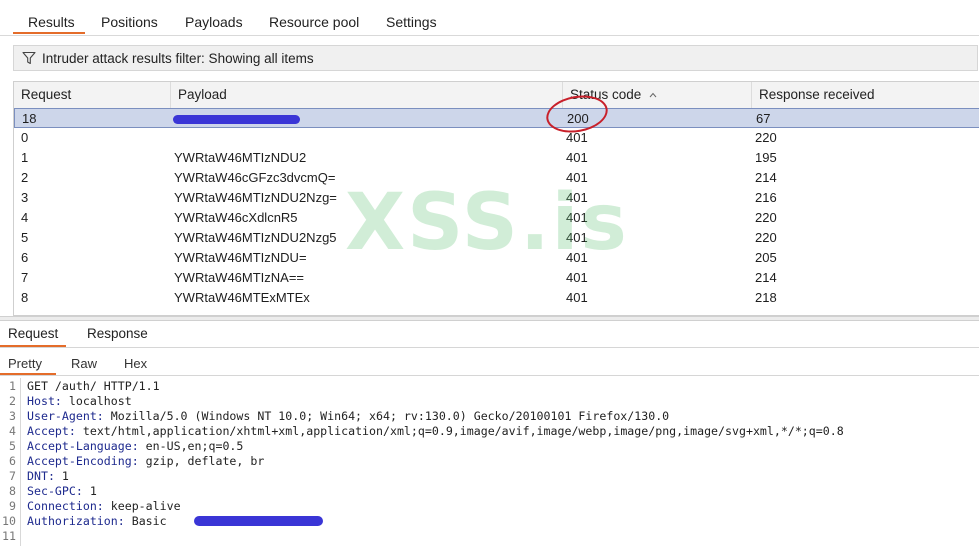 The width and height of the screenshot is (979, 546). I want to click on table-row: 6 YWRtaW46MTIzNDU= 401 205, so click(496, 258).